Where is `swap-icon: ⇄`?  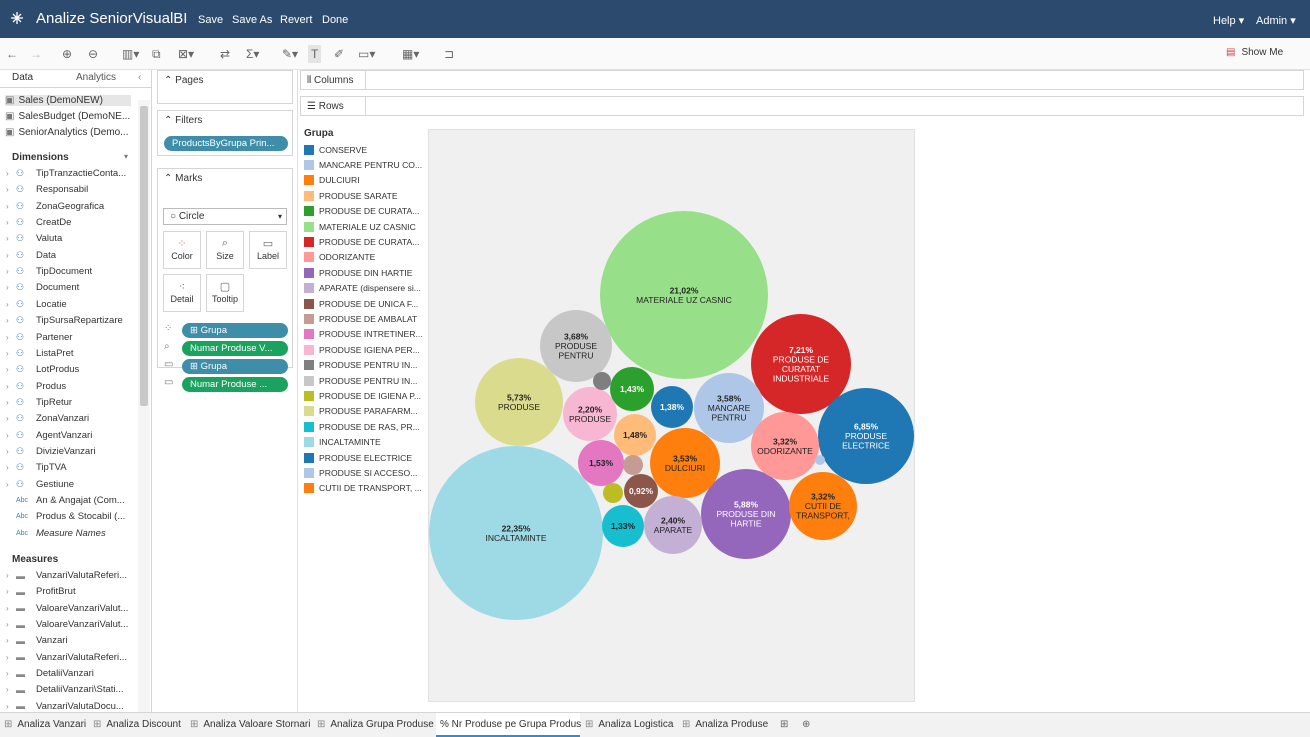 swap-icon: ⇄ is located at coordinates (225, 54).